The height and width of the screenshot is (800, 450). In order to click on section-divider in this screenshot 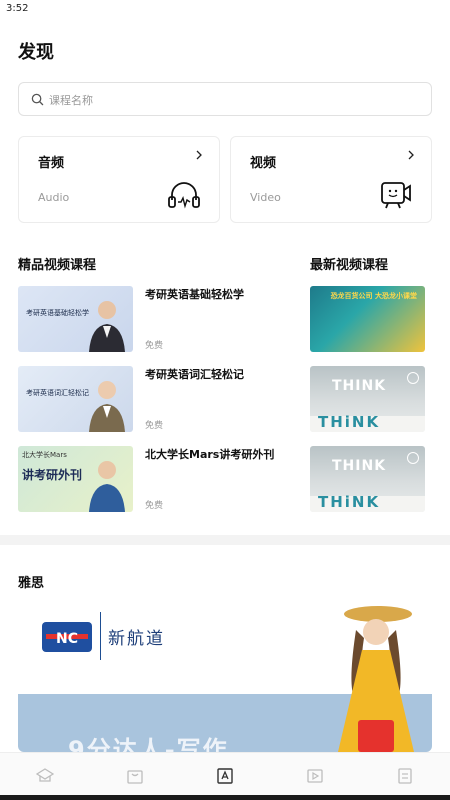, I will do `click(225, 540)`.